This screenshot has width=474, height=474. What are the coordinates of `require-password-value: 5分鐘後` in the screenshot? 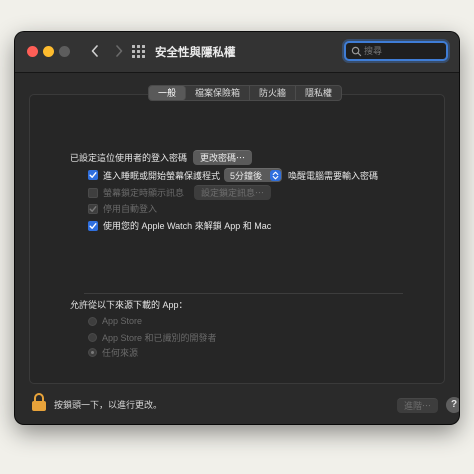 It's located at (246, 176).